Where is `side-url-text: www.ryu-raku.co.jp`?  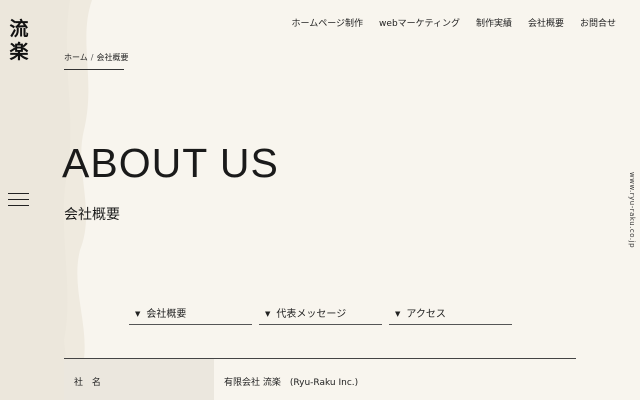
side-url-text: www.ryu-raku.co.jp is located at coordinates (632, 210).